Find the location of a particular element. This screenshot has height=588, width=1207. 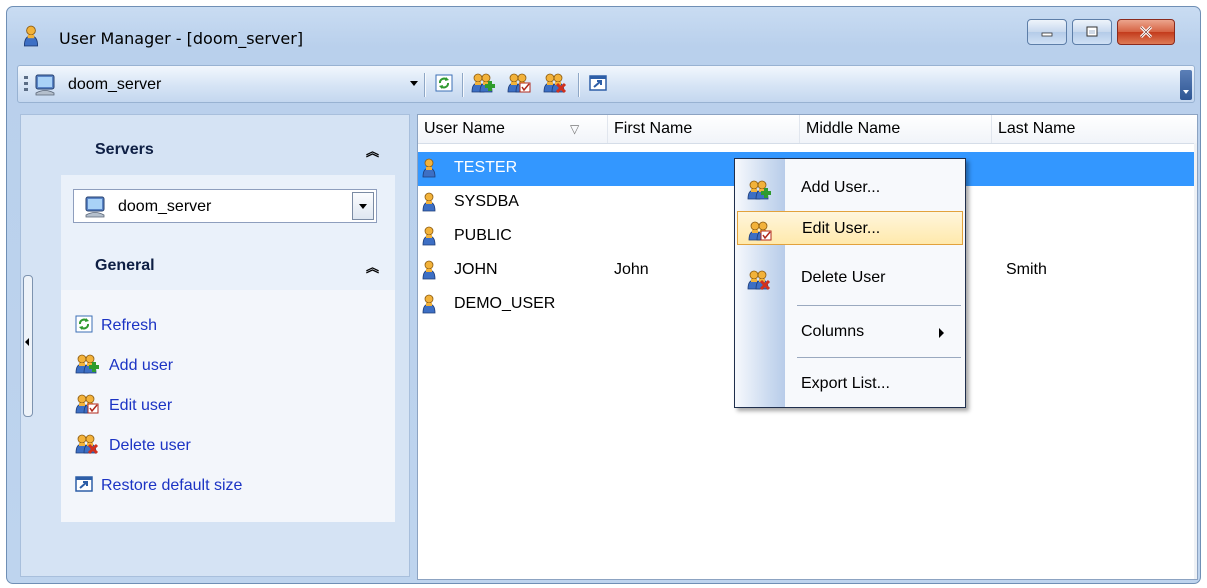

toolbar-server-combo: doom_server is located at coordinates (229, 85).